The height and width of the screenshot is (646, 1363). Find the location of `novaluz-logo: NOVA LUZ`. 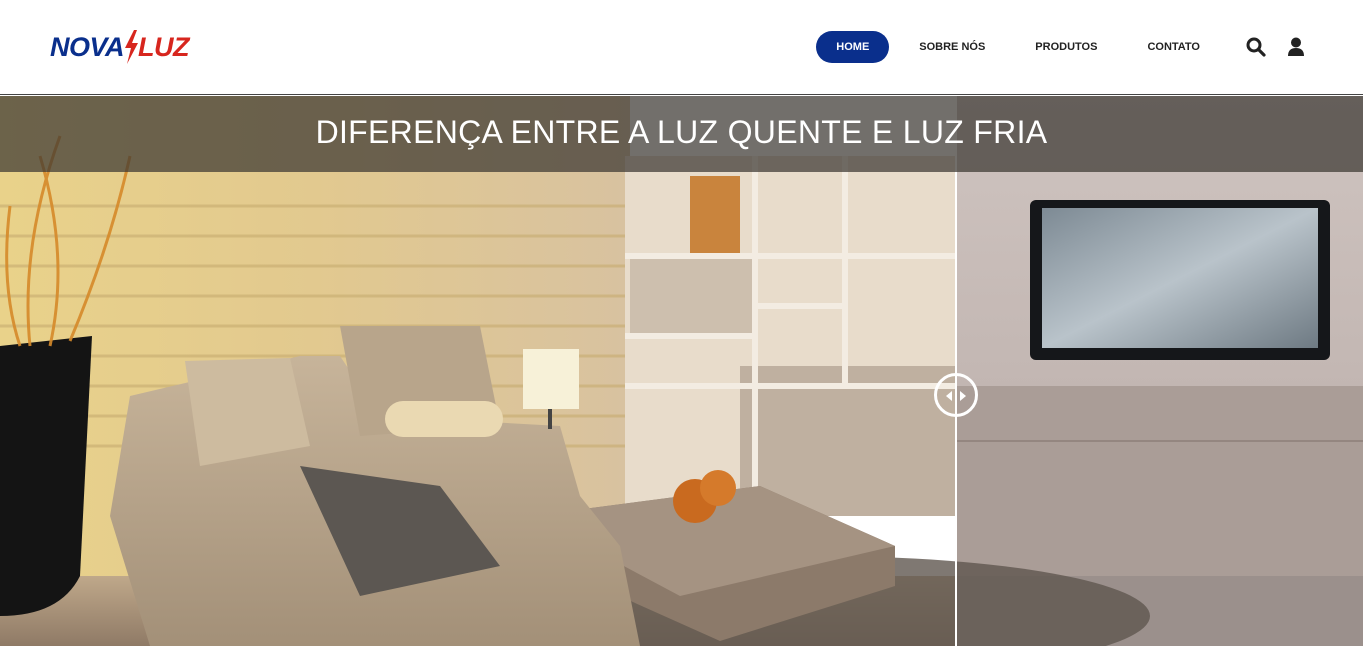

novaluz-logo: NOVA LUZ is located at coordinates (119, 47).